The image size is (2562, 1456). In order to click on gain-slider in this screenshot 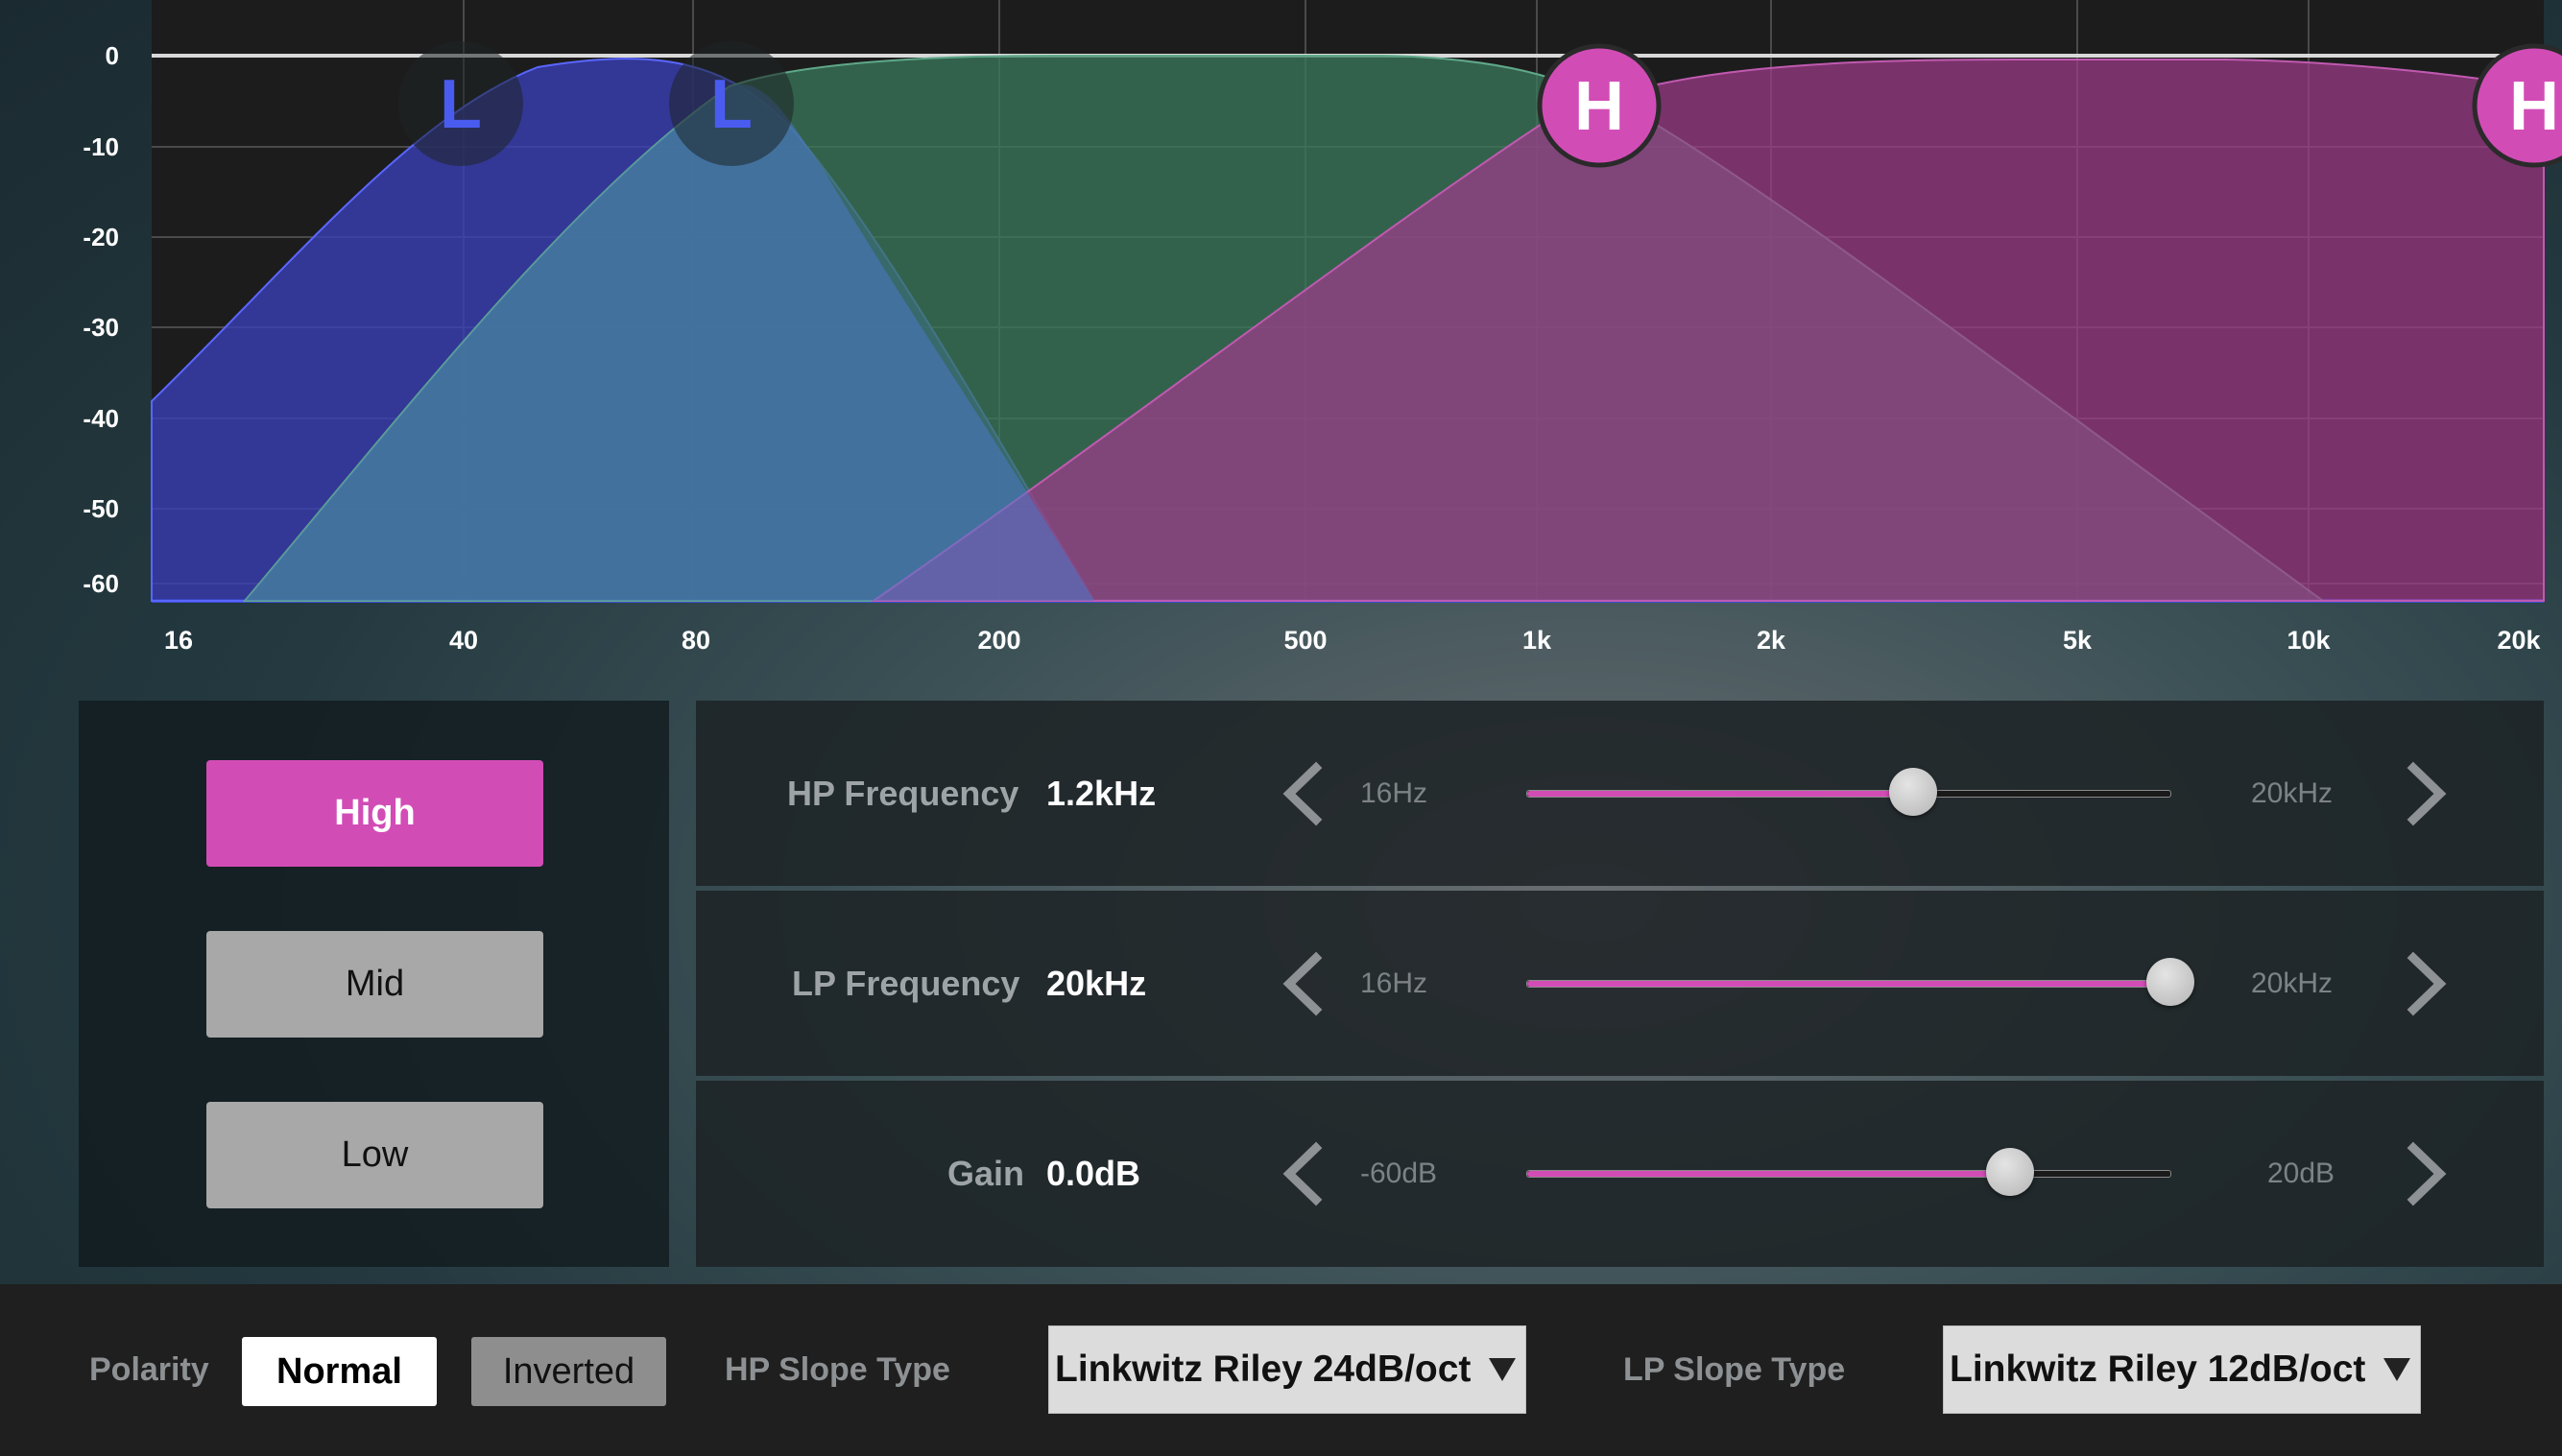, I will do `click(1848, 1172)`.